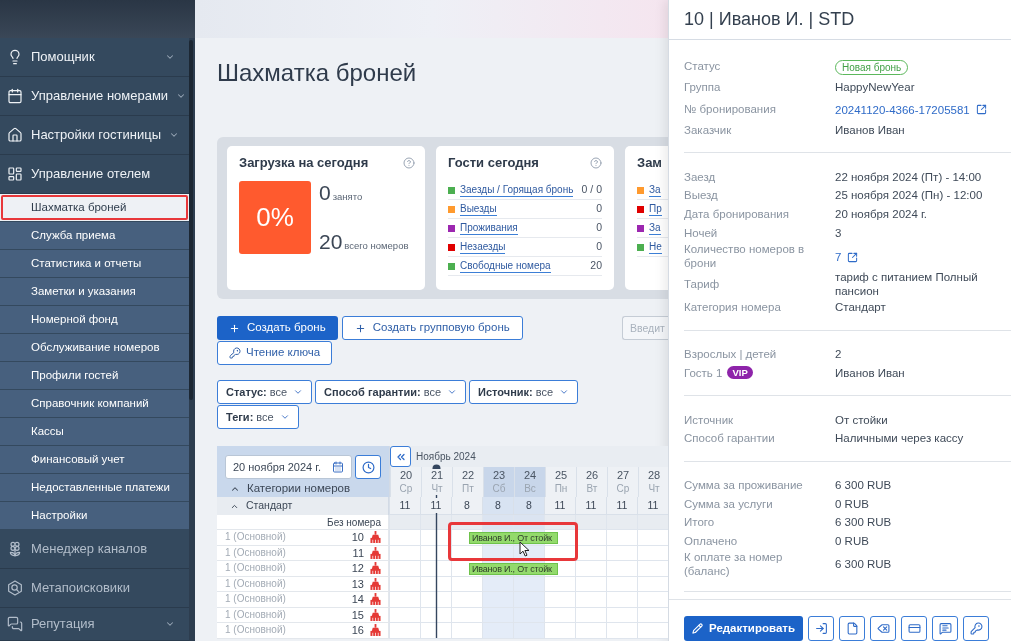 The image size is (1011, 641). I want to click on submenu-item: Обслуживание номеров, so click(94, 348).